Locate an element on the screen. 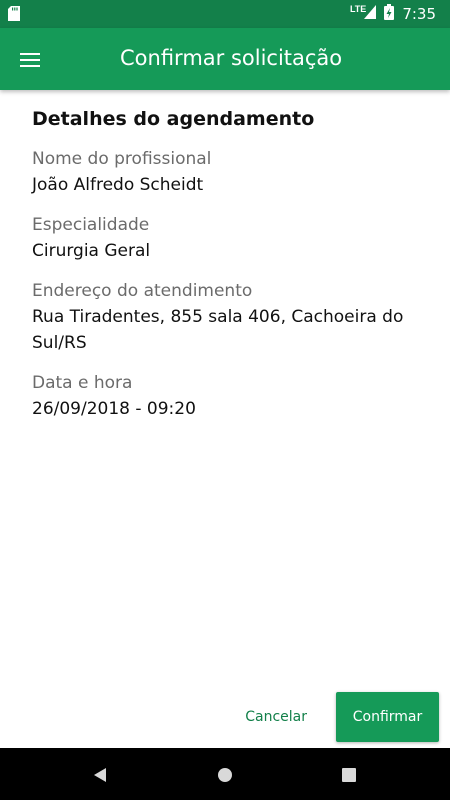  field-value: Cirurgia Geral is located at coordinates (91, 251).